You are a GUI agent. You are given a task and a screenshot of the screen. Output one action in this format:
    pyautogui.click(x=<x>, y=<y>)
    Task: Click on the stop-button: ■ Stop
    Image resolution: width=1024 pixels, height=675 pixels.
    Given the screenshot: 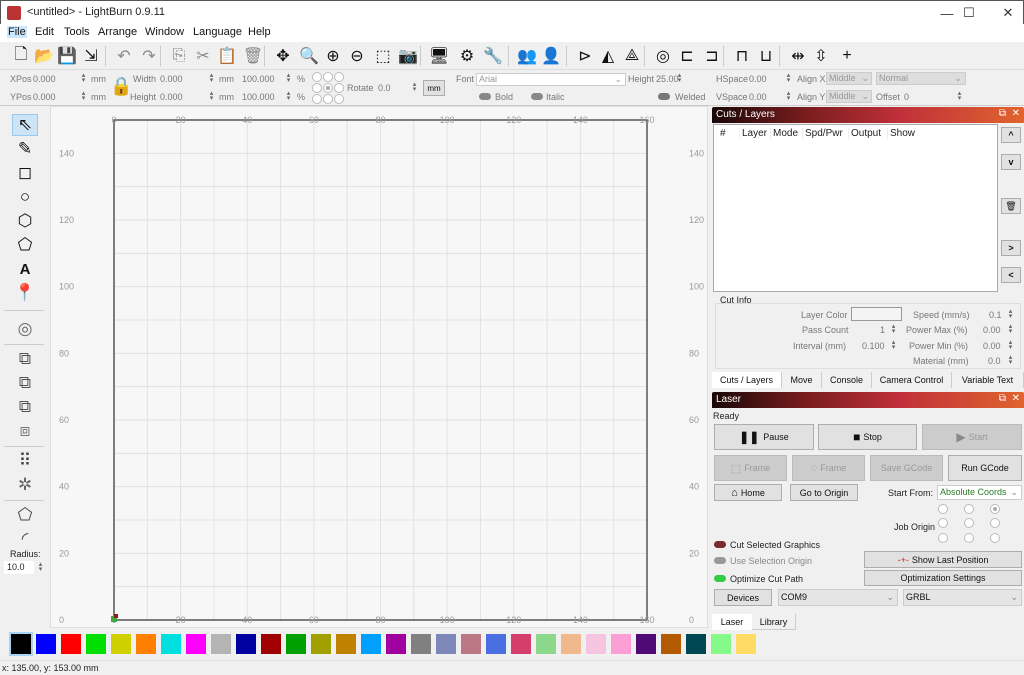 What is the action you would take?
    pyautogui.click(x=867, y=437)
    